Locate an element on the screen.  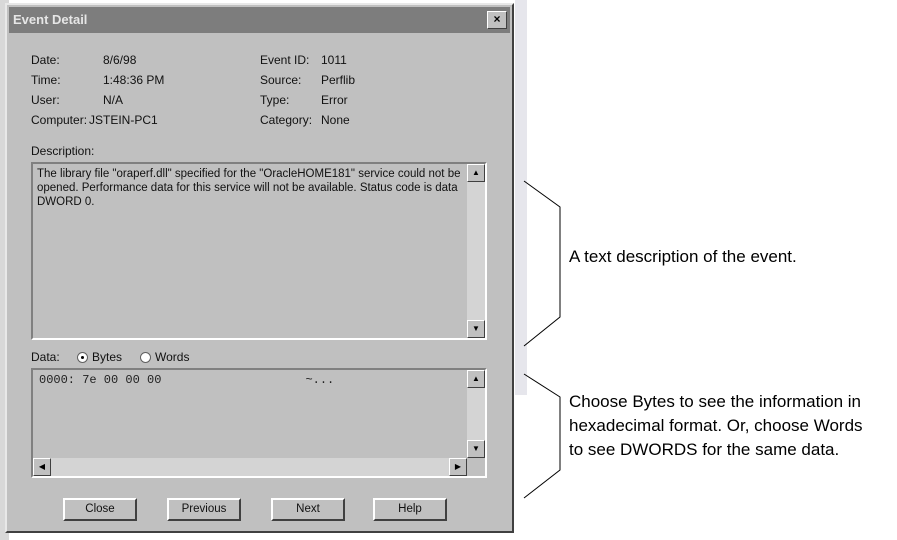
description-bracket is located at coordinates (542, 263).